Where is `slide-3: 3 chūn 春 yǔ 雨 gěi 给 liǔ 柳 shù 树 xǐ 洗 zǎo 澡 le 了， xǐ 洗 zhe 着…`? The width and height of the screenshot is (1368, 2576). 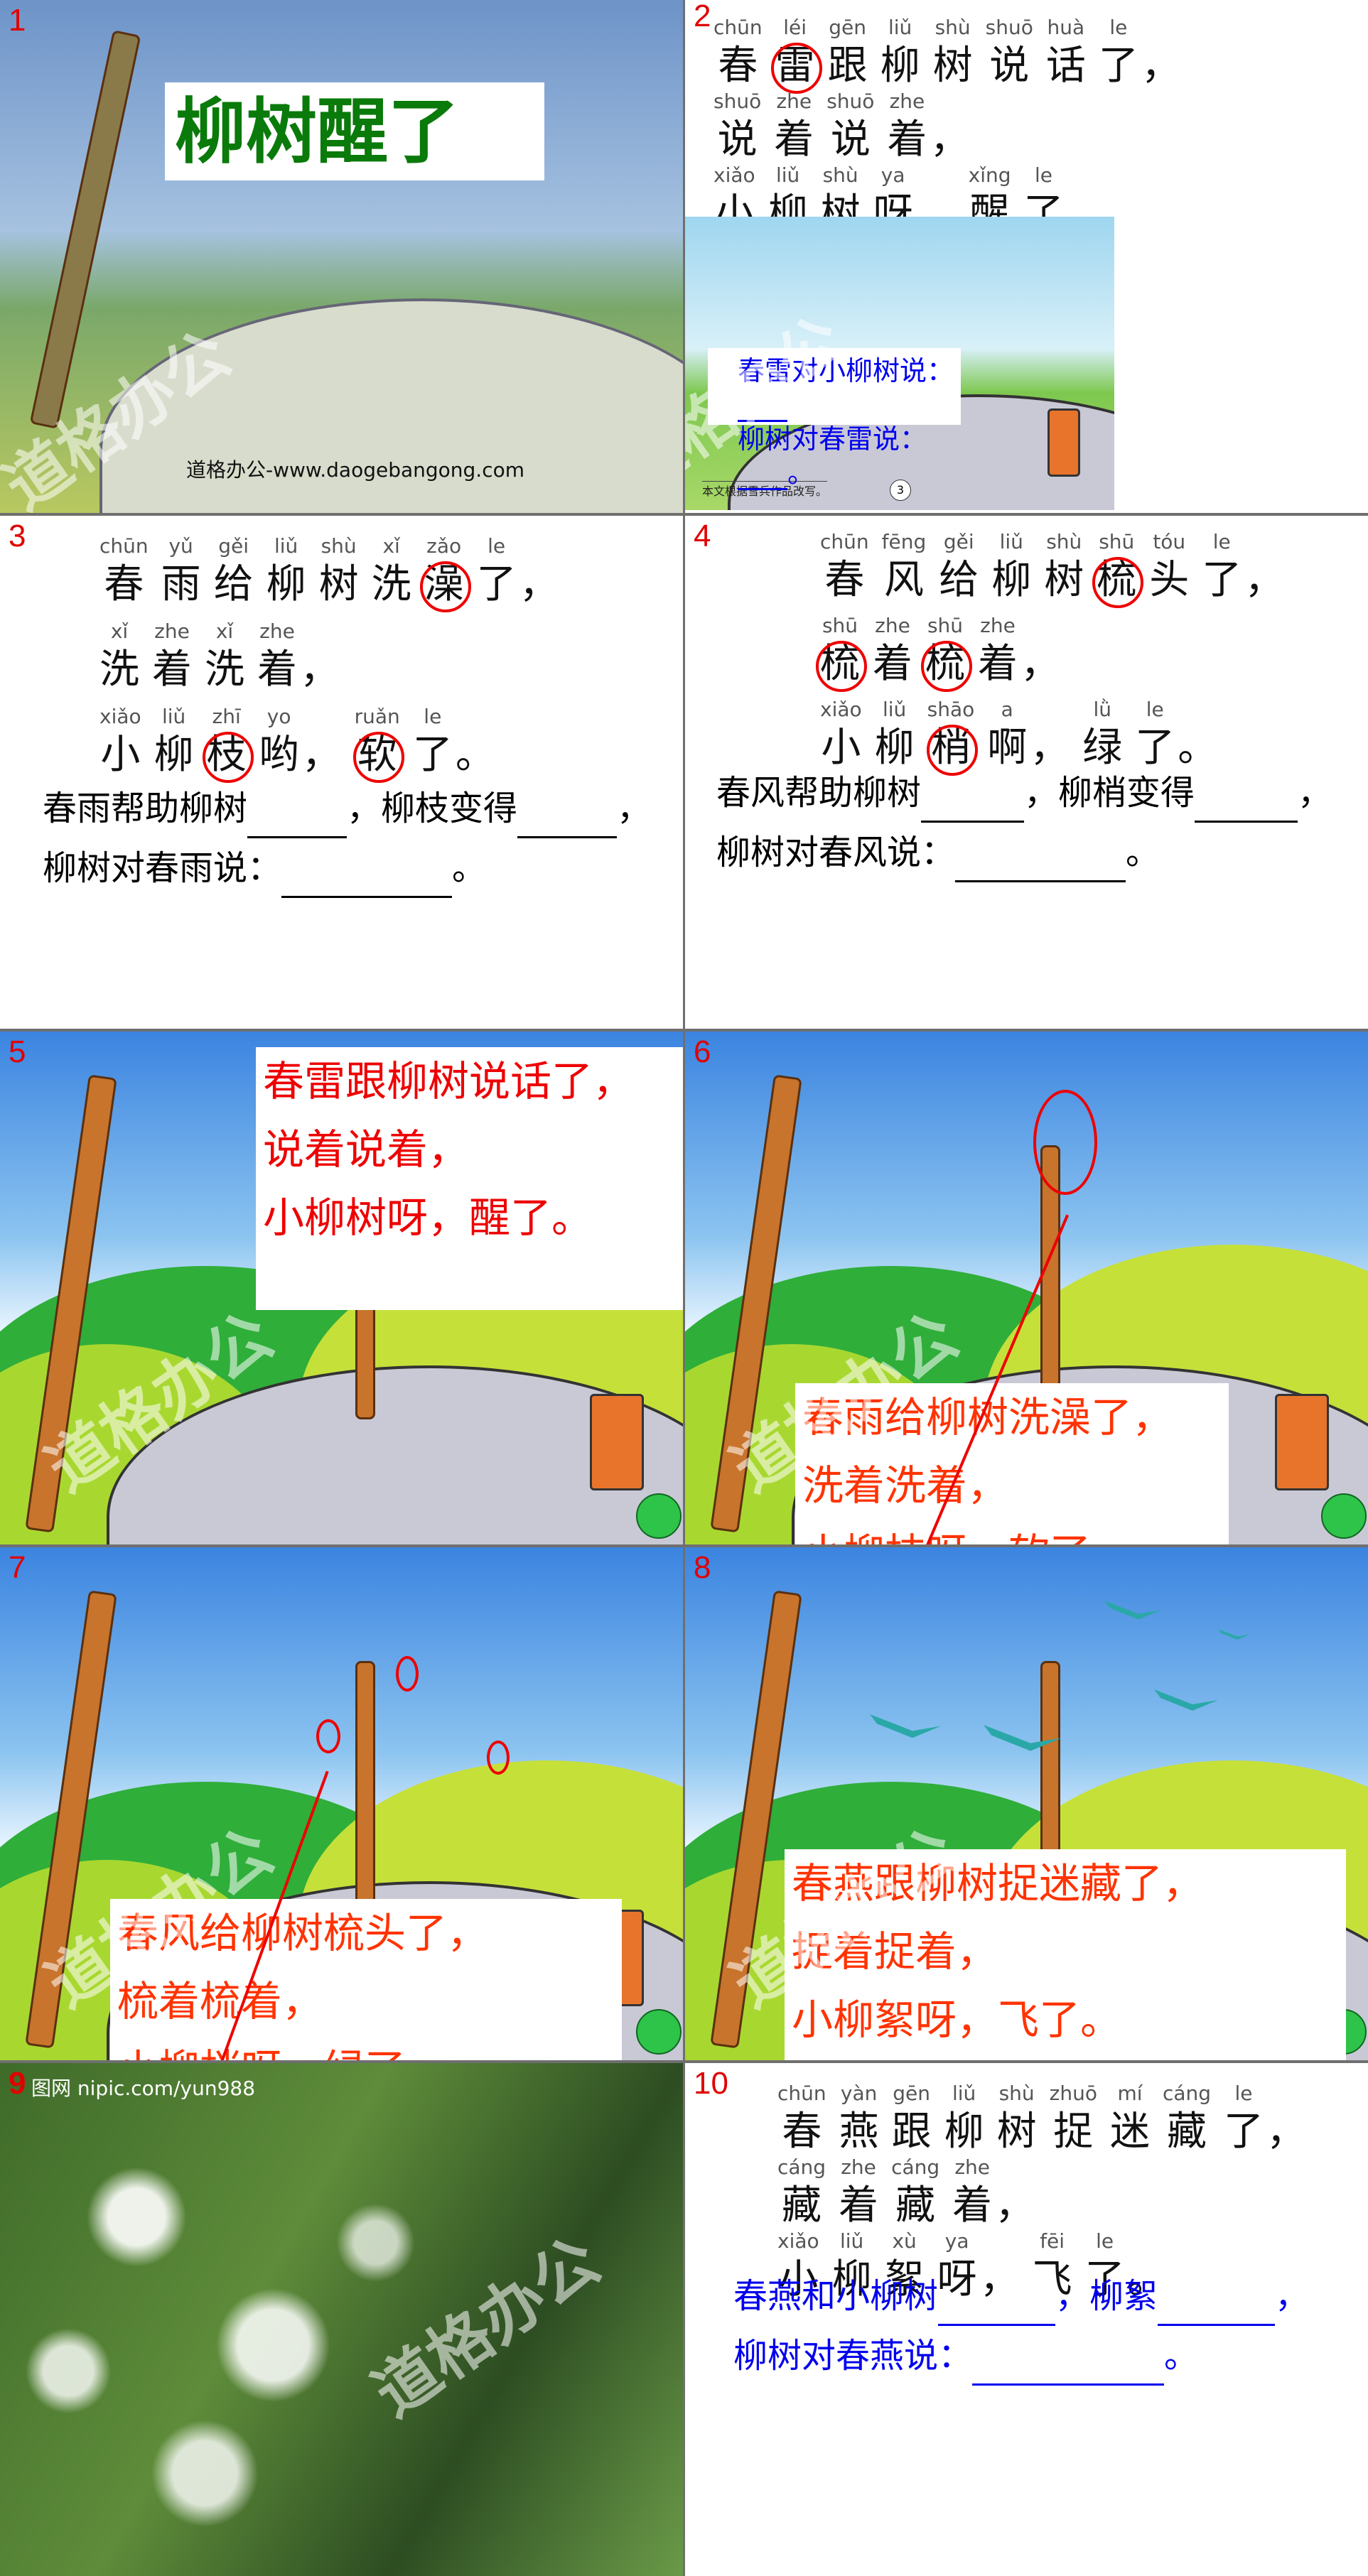
slide-3: 3 chūn 春 yǔ 雨 gěi 给 liǔ 柳 shù 树 xǐ 洗 zǎo 澡 le 了， xǐ 洗 zhe 着… is located at coordinates (341, 772).